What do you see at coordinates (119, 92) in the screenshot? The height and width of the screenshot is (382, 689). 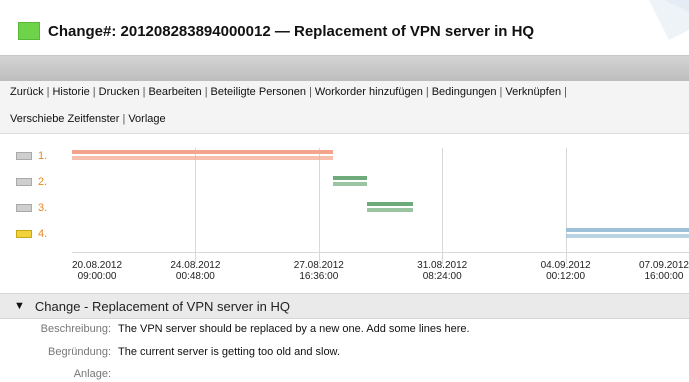 I see `menu-link-drucken: Drucken` at bounding box center [119, 92].